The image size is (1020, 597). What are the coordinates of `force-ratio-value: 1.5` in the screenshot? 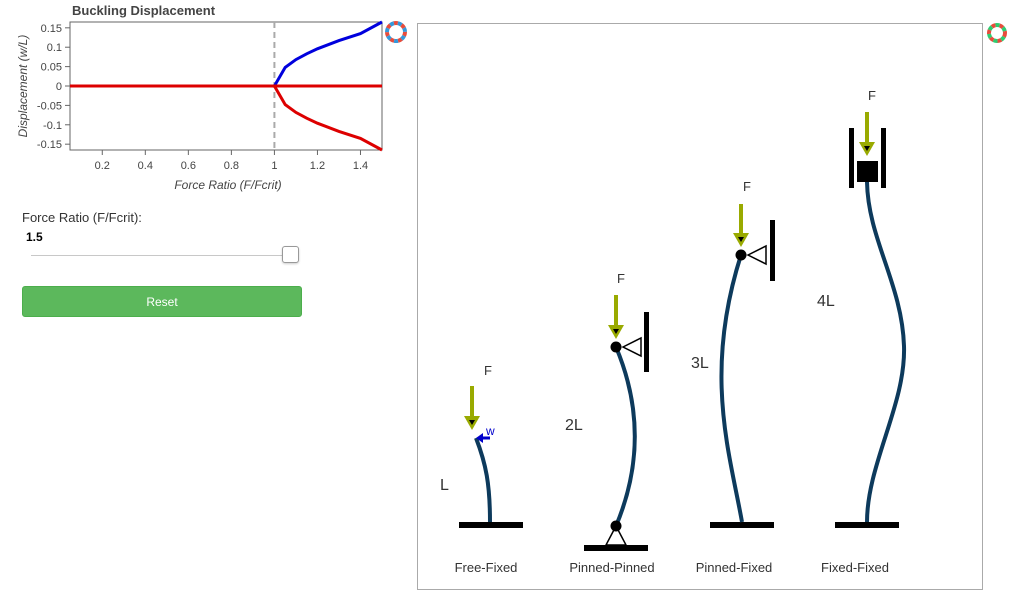 It's located at (34, 237).